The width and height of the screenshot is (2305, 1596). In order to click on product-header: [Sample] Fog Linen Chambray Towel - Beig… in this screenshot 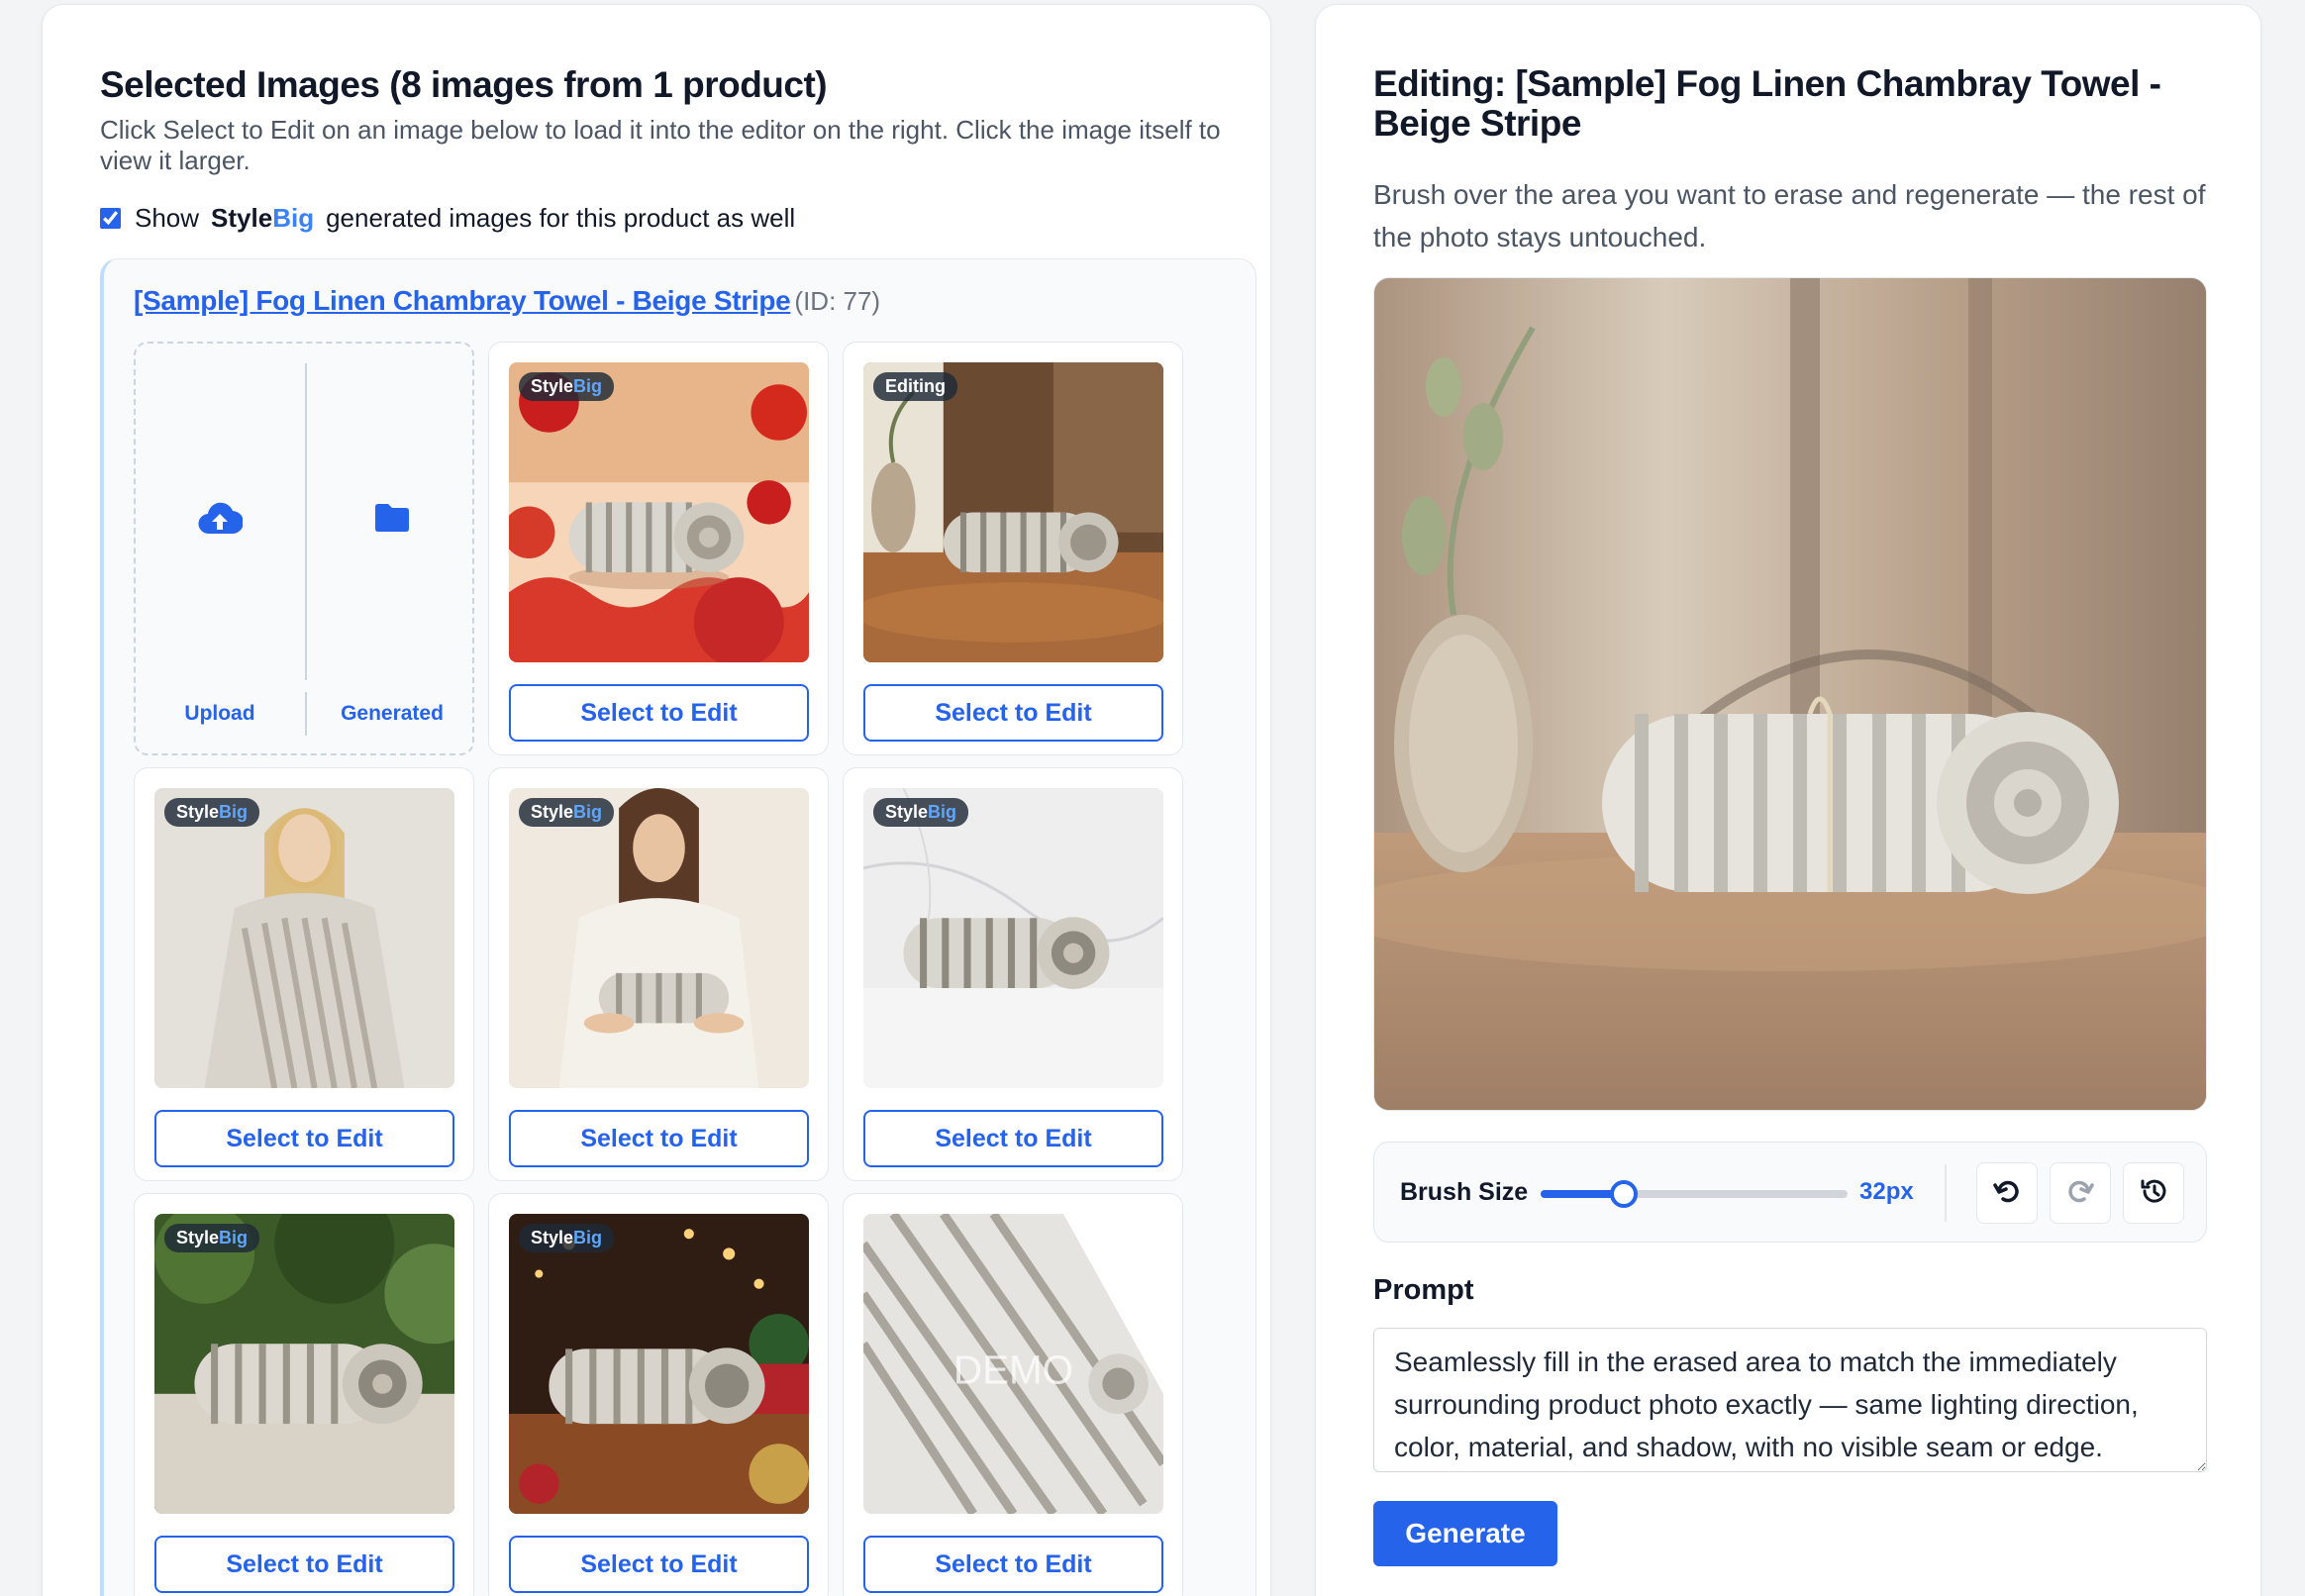, I will do `click(507, 301)`.